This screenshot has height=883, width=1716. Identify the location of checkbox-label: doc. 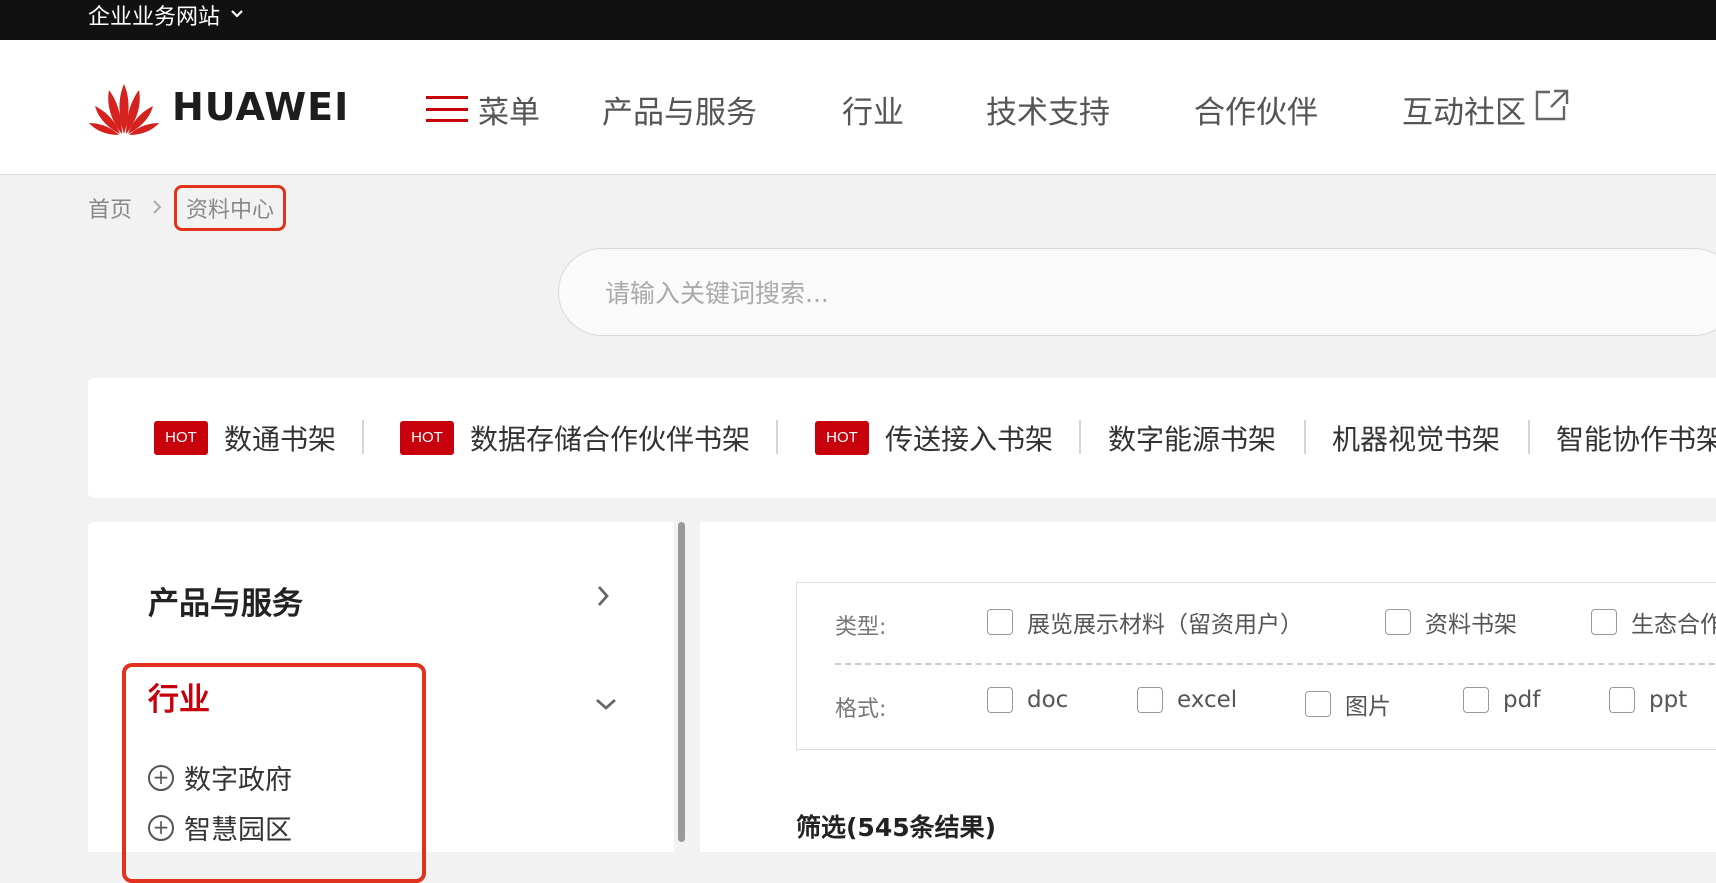
(1048, 700).